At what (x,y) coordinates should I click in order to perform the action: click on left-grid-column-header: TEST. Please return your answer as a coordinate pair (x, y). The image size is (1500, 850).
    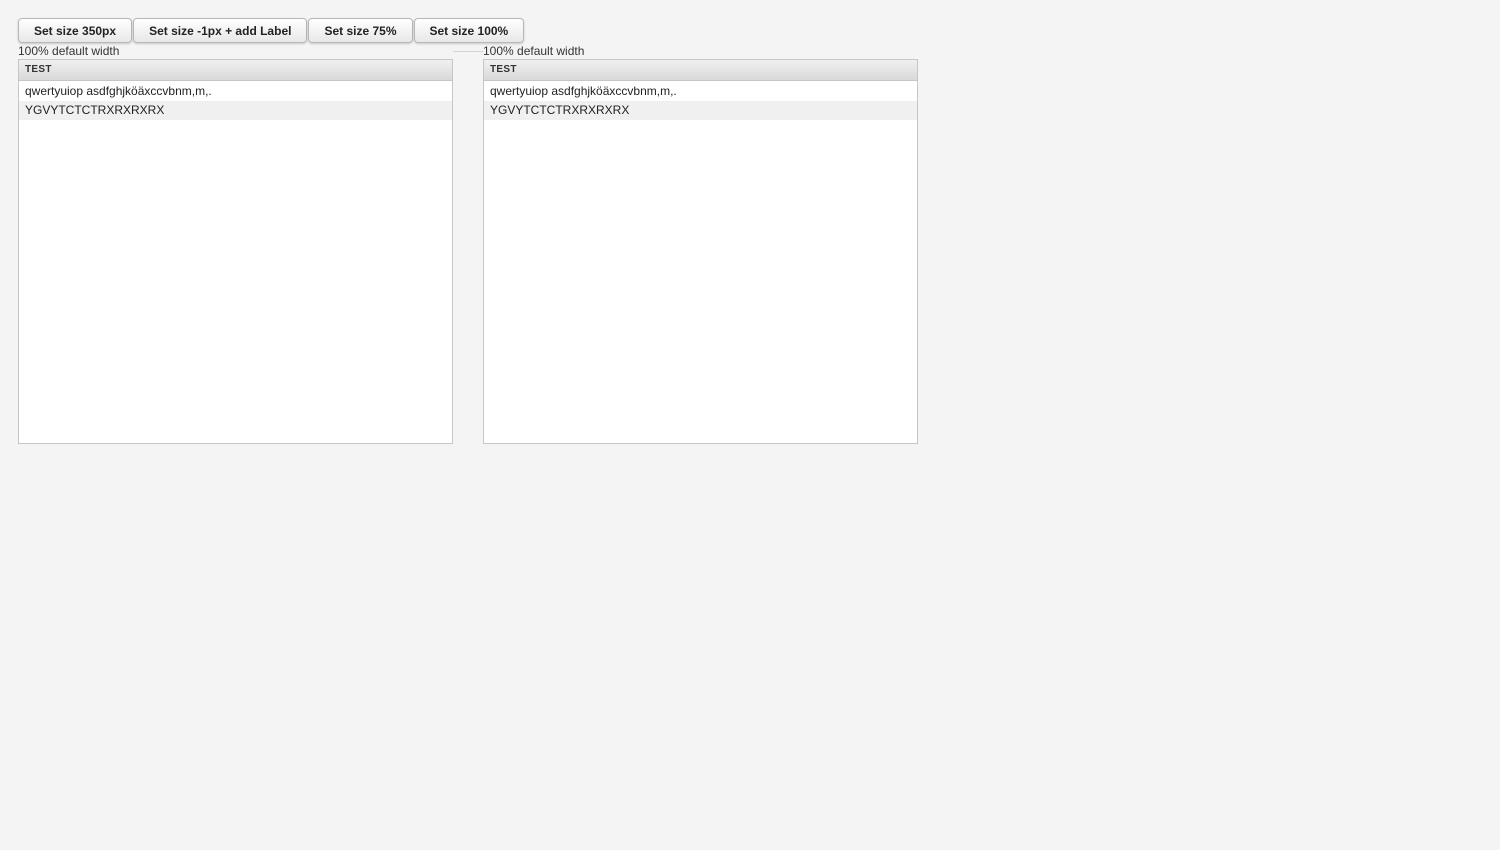
    Looking at the image, I should click on (235, 70).